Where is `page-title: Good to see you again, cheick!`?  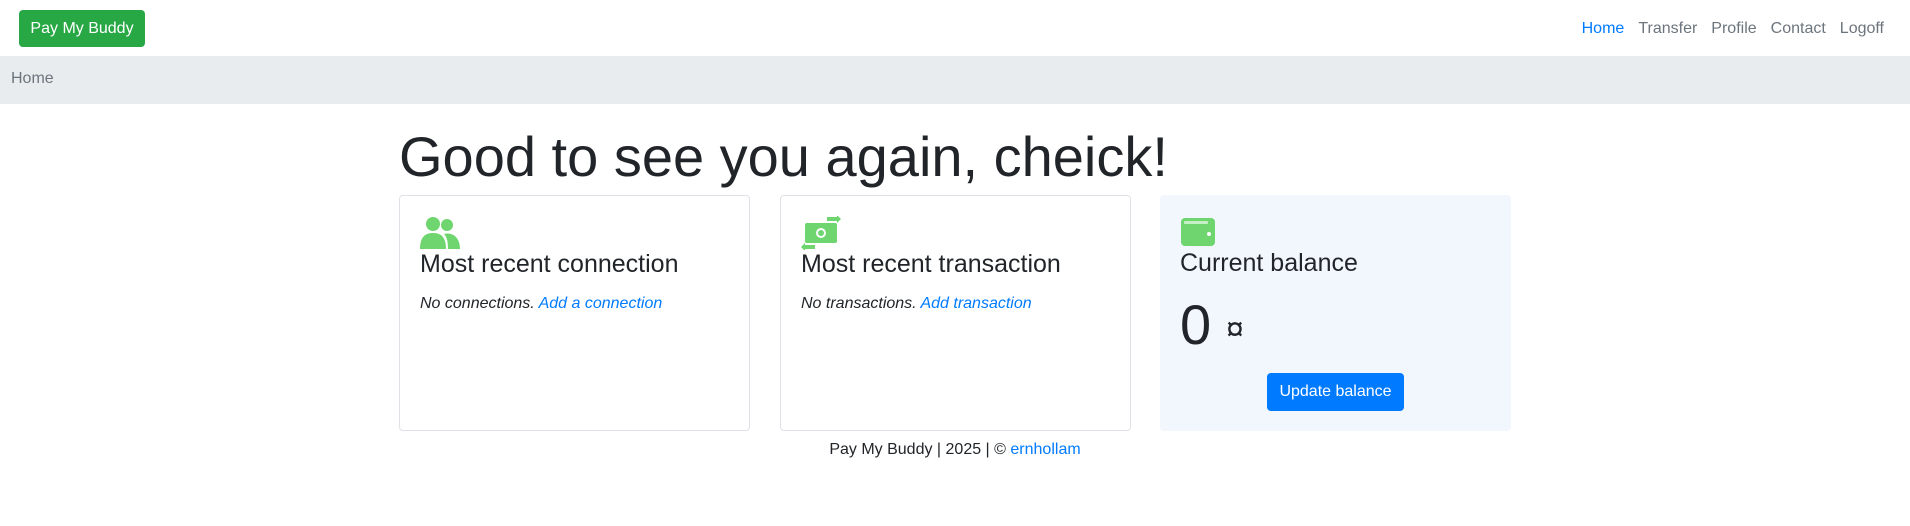 page-title: Good to see you again, cheick! is located at coordinates (783, 156).